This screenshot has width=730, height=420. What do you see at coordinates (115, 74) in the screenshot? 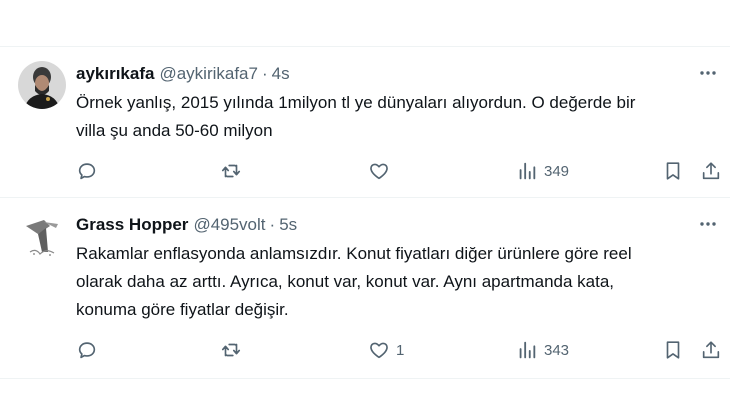
I see `display-name: aykırıkafa` at bounding box center [115, 74].